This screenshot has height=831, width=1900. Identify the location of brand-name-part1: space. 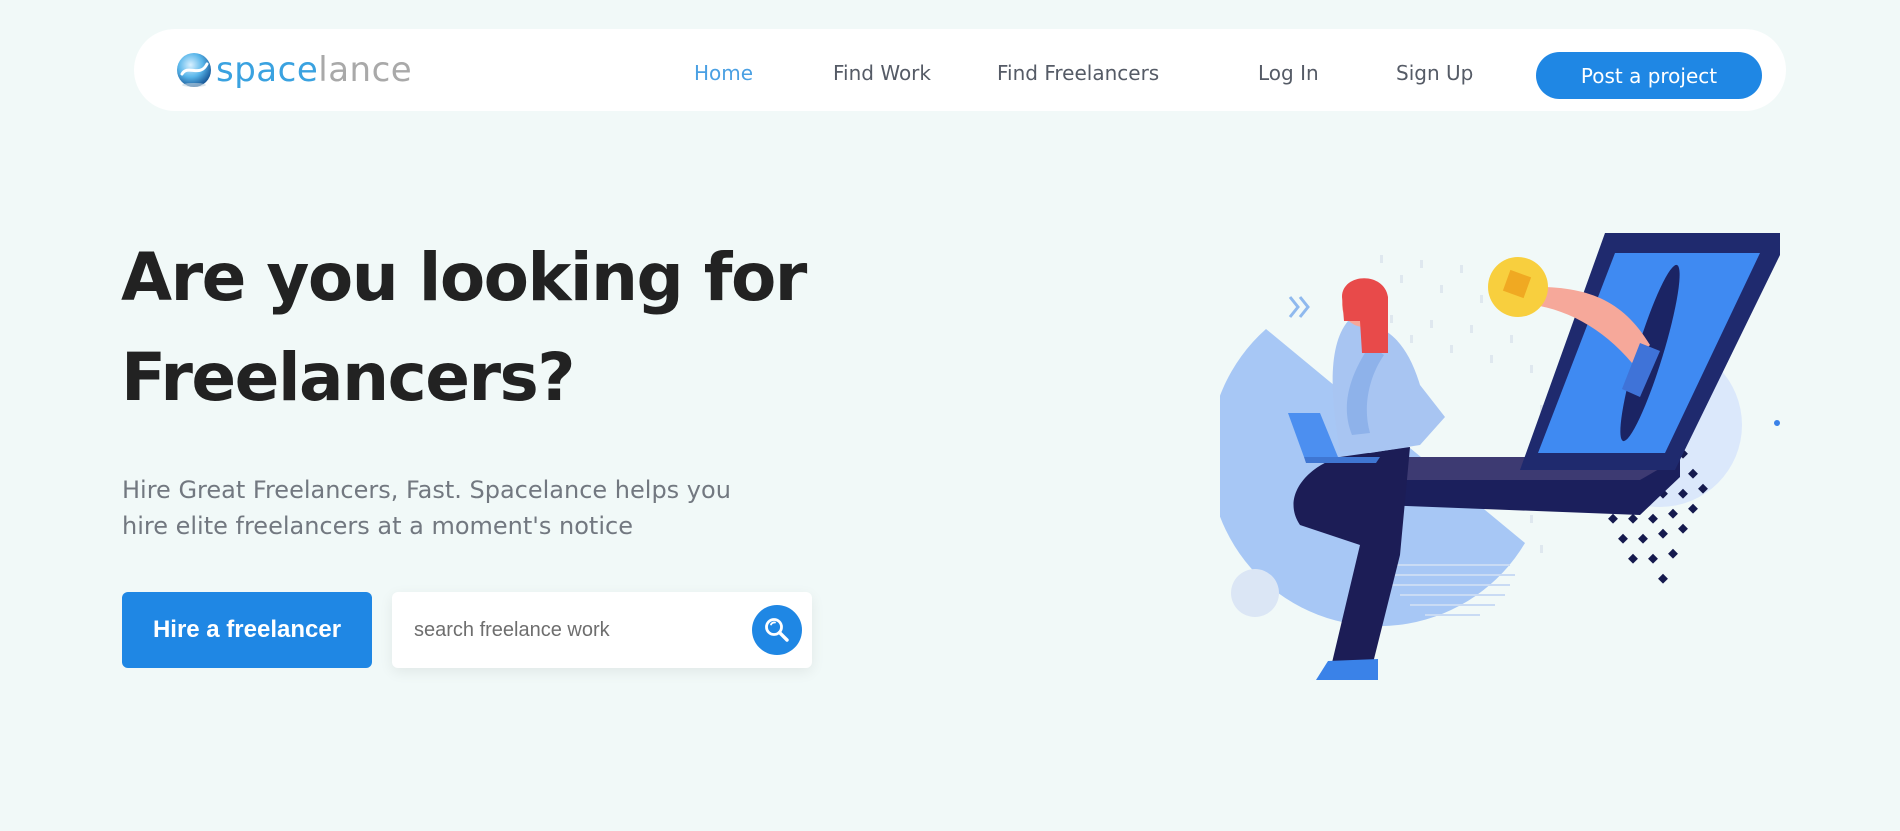
(267, 70).